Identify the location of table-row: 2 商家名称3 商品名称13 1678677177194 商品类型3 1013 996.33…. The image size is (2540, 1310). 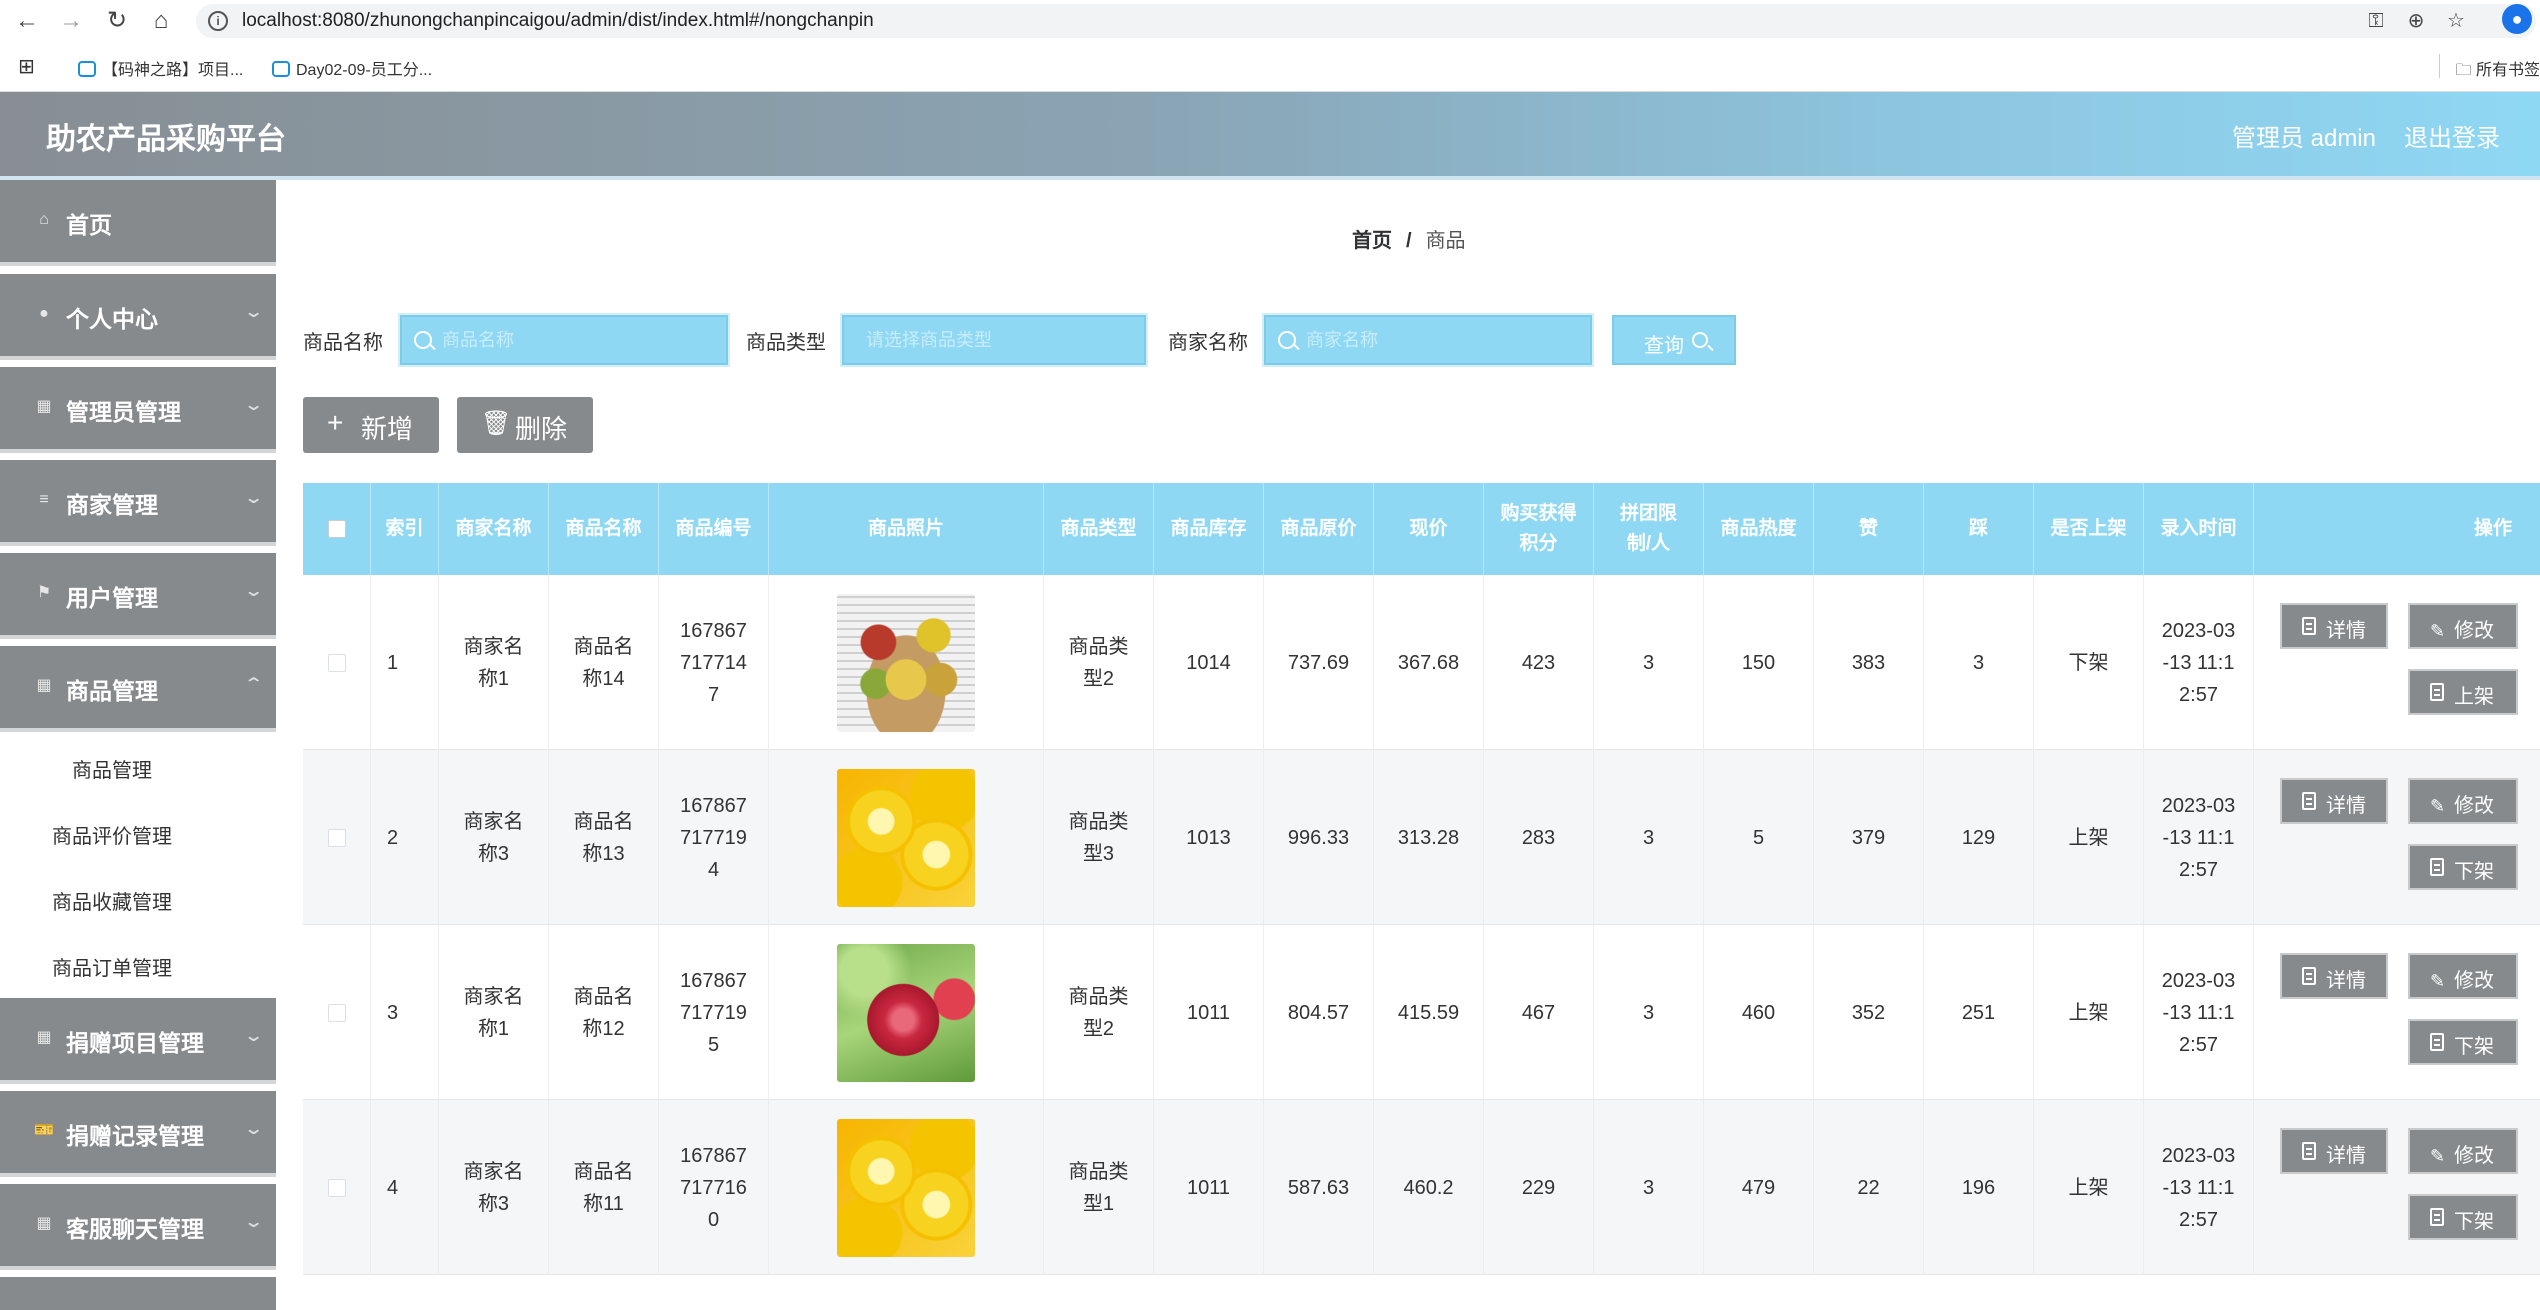
(1421, 837).